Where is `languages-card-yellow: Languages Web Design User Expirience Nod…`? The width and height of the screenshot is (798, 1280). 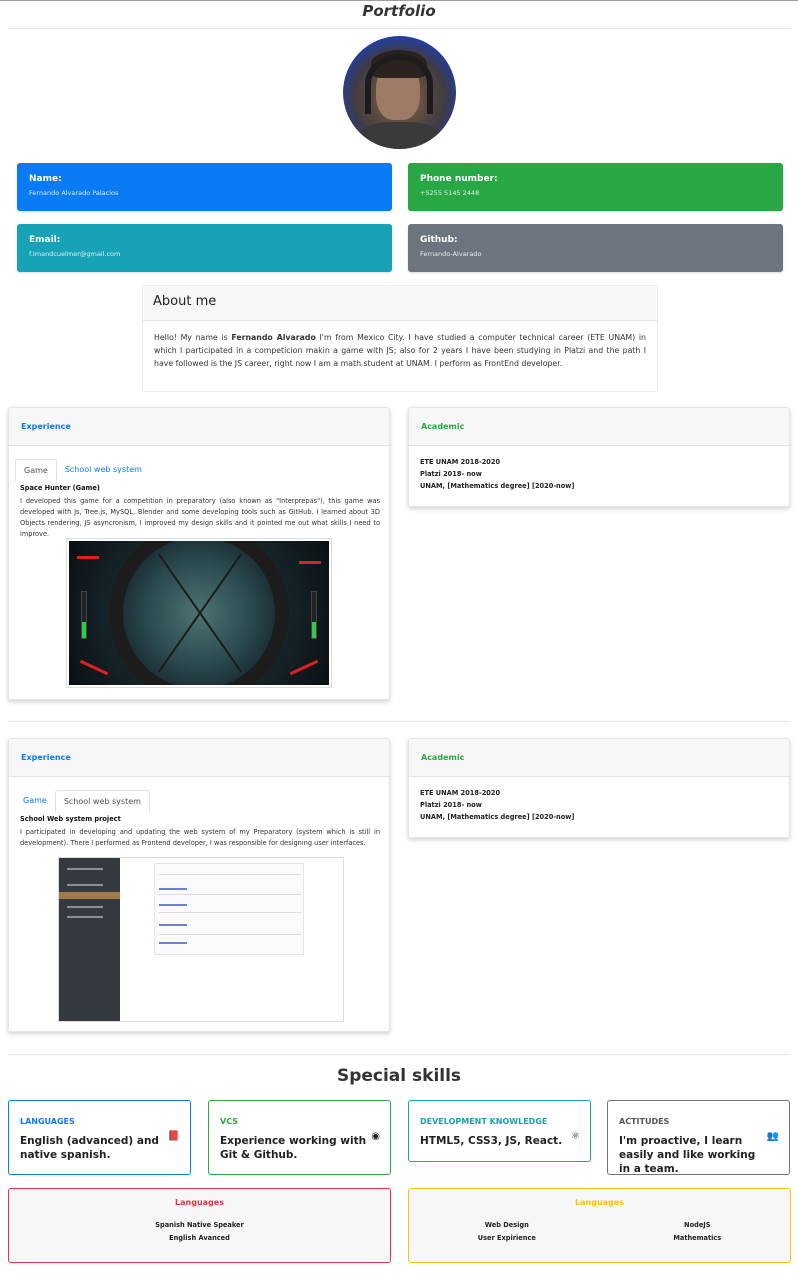
languages-card-yellow: Languages Web Design User Expirience Nod… is located at coordinates (599, 1225).